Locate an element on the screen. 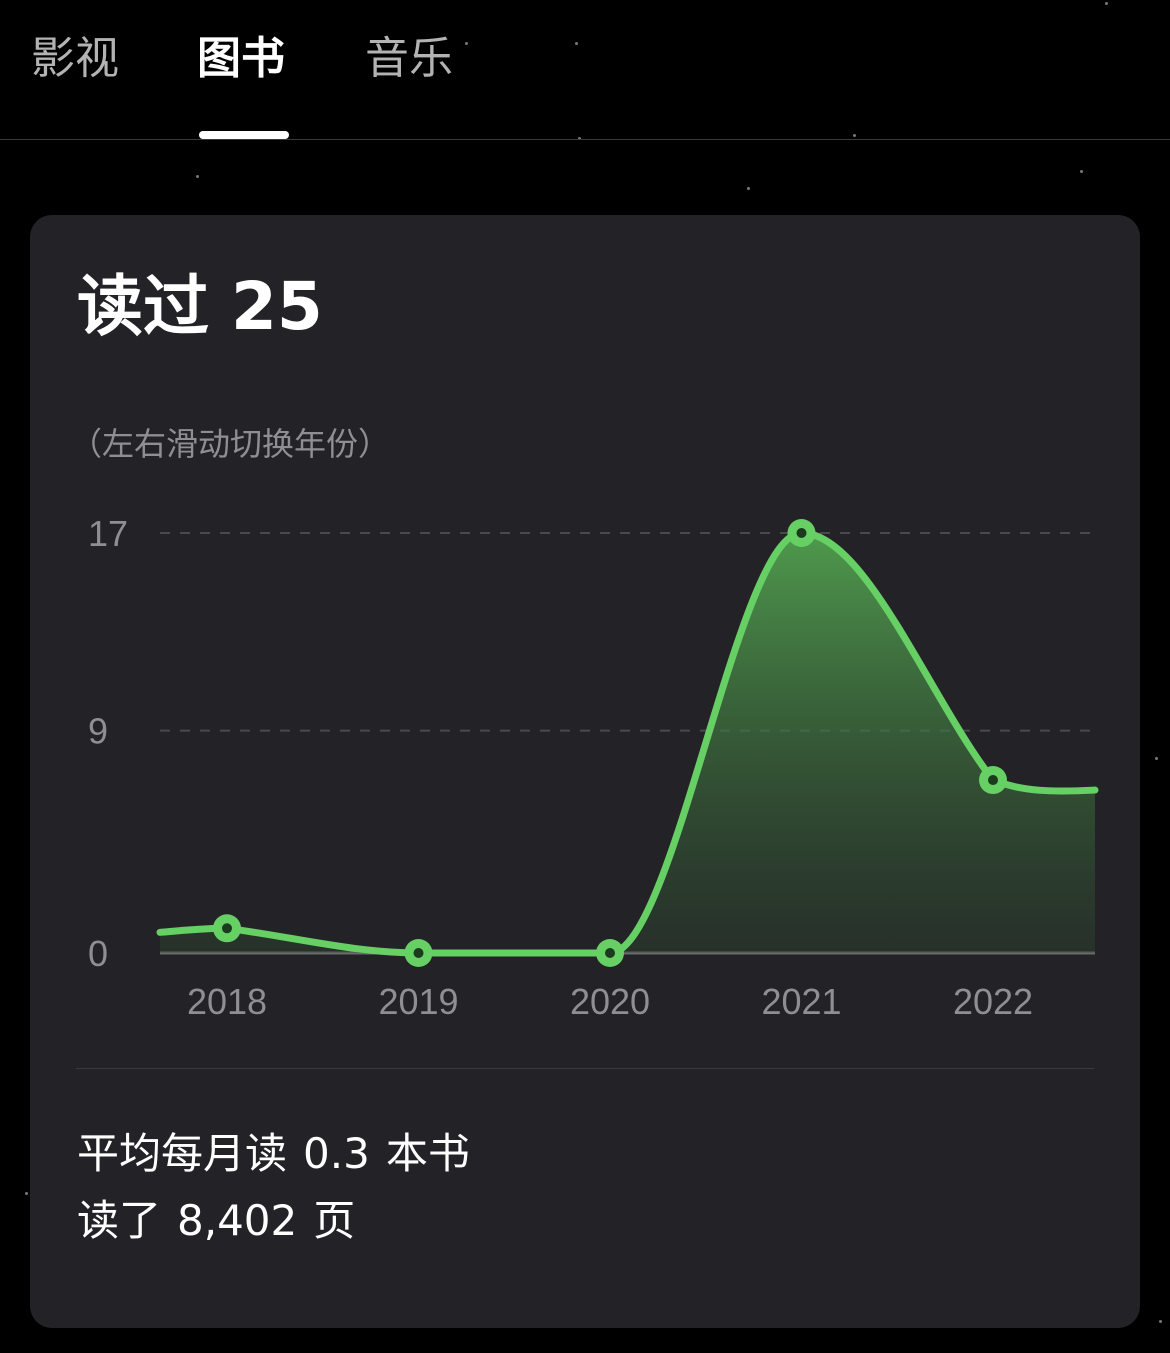  y-tick-label: 17 is located at coordinates (108, 533).